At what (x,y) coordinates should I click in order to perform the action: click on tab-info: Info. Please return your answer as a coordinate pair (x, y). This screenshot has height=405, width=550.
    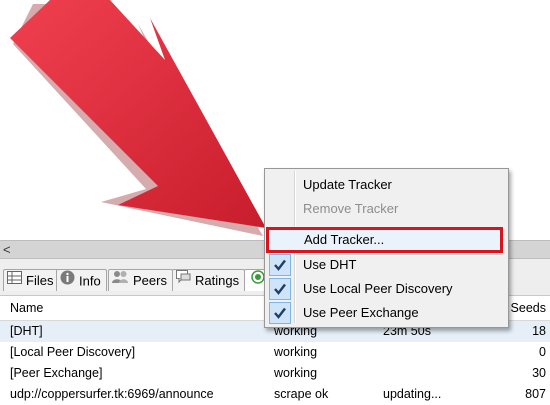
    Looking at the image, I should click on (81, 280).